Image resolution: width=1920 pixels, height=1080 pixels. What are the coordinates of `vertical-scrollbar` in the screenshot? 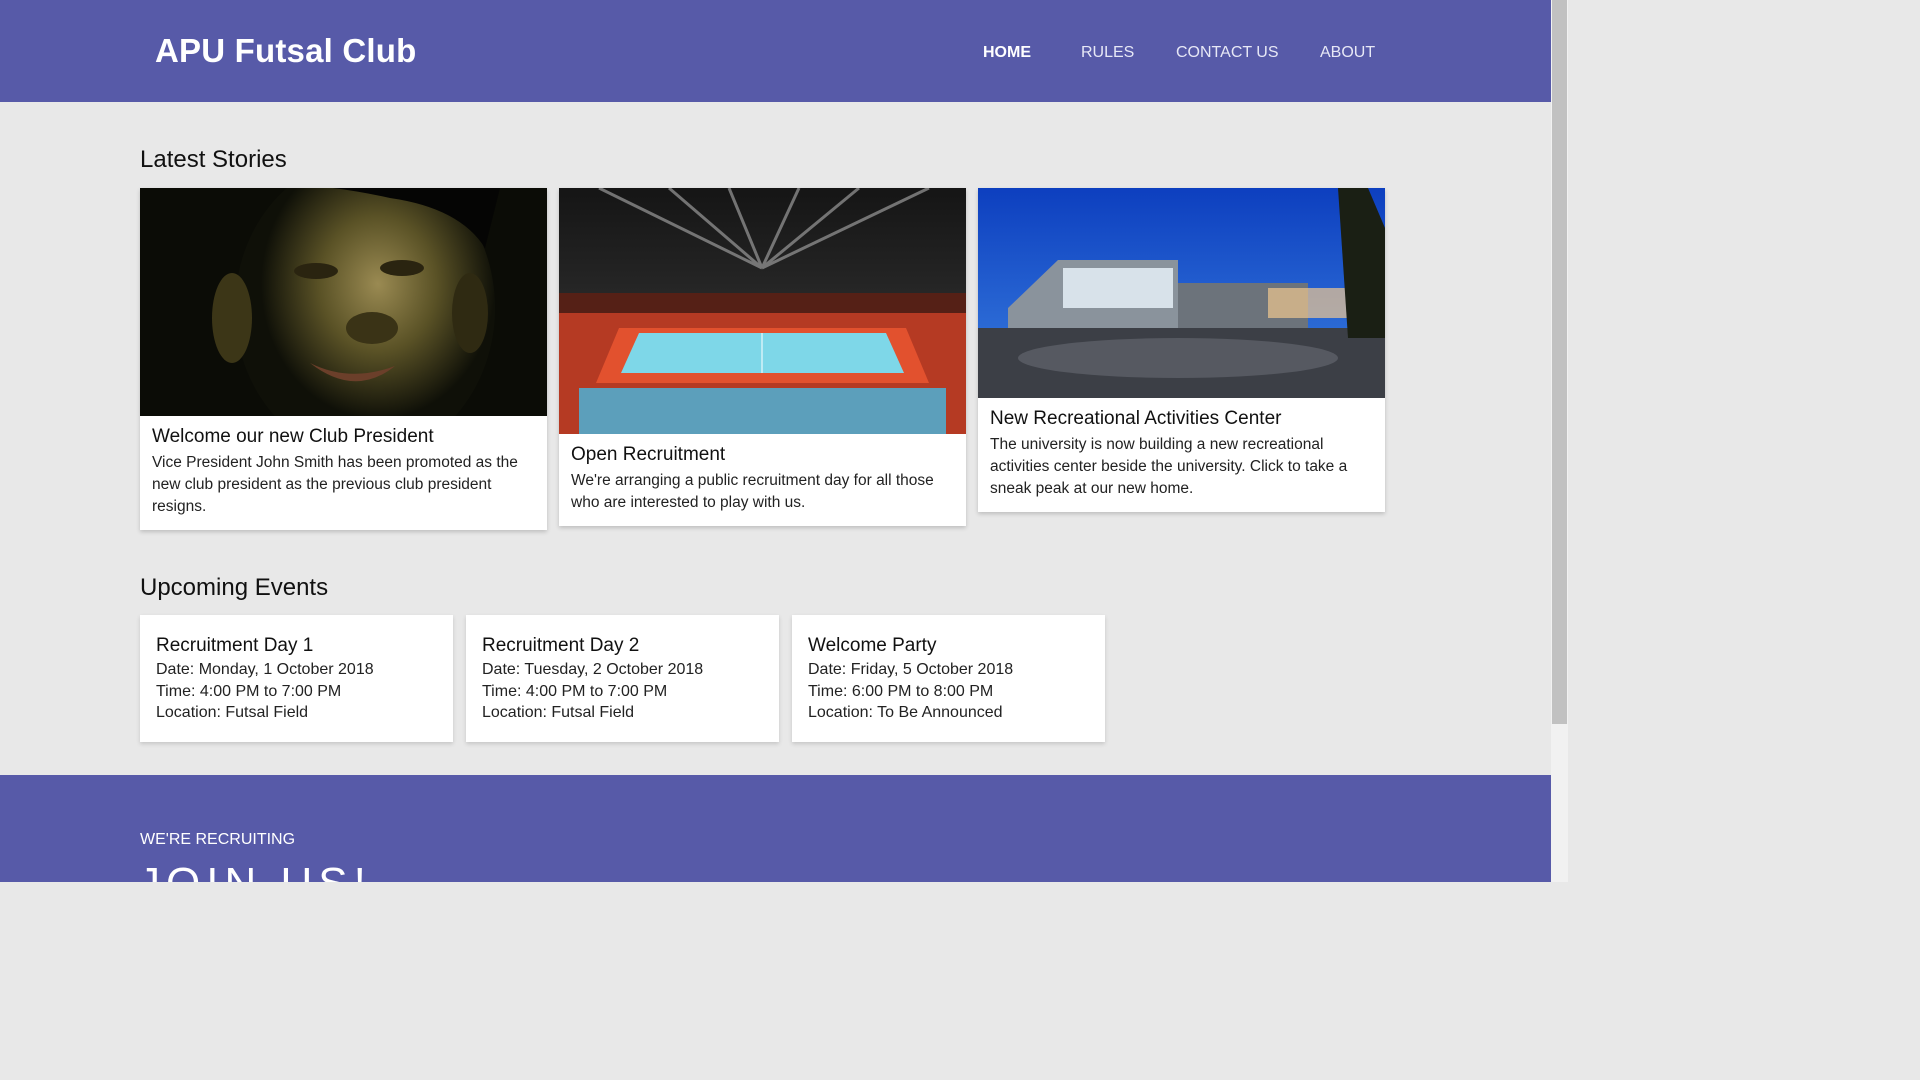 It's located at (1559, 441).